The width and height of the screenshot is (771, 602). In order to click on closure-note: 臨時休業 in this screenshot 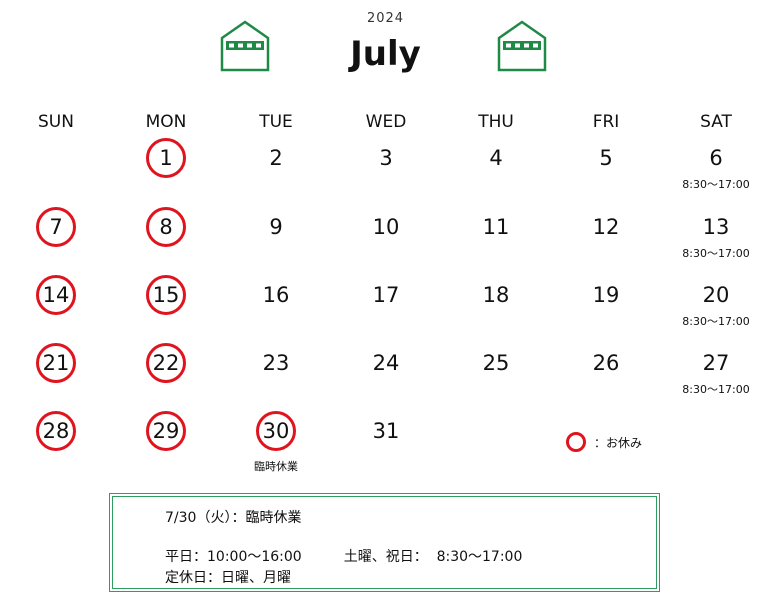, I will do `click(276, 466)`.